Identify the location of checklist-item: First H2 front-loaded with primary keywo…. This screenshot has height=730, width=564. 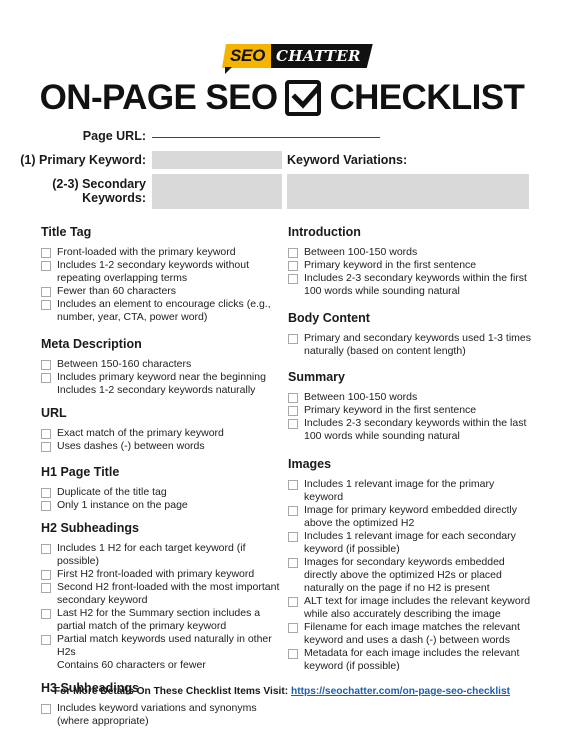
(161, 574).